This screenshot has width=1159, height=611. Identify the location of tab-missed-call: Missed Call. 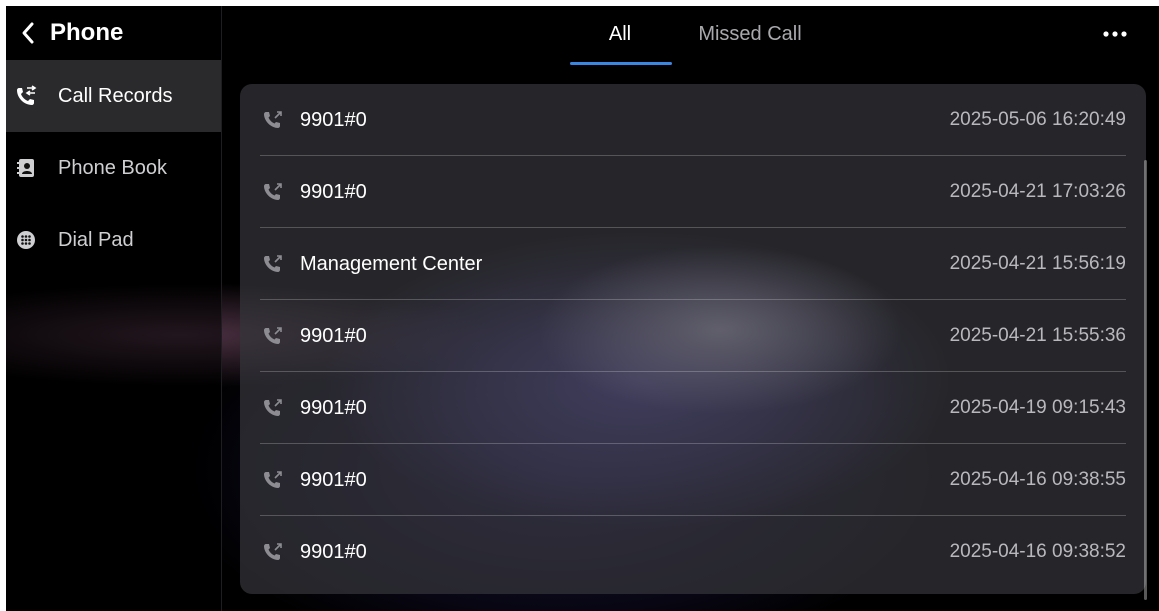
(750, 34).